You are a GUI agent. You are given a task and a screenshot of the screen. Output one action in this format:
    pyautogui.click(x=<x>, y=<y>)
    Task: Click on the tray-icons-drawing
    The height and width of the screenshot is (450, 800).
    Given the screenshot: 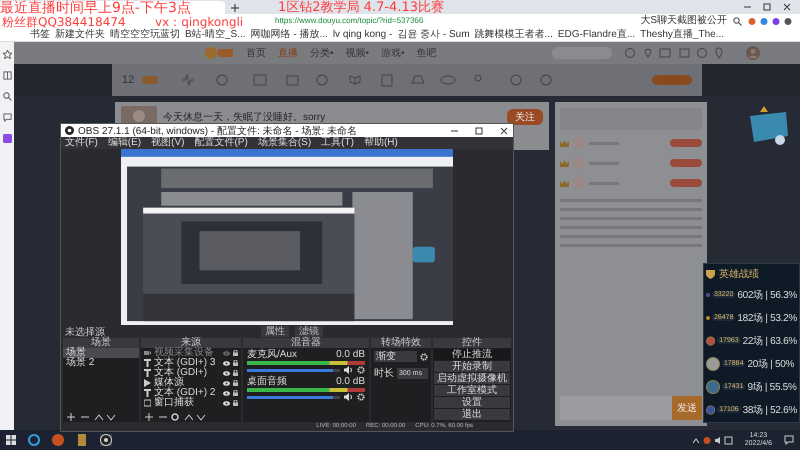 What is the action you would take?
    pyautogui.click(x=712, y=440)
    